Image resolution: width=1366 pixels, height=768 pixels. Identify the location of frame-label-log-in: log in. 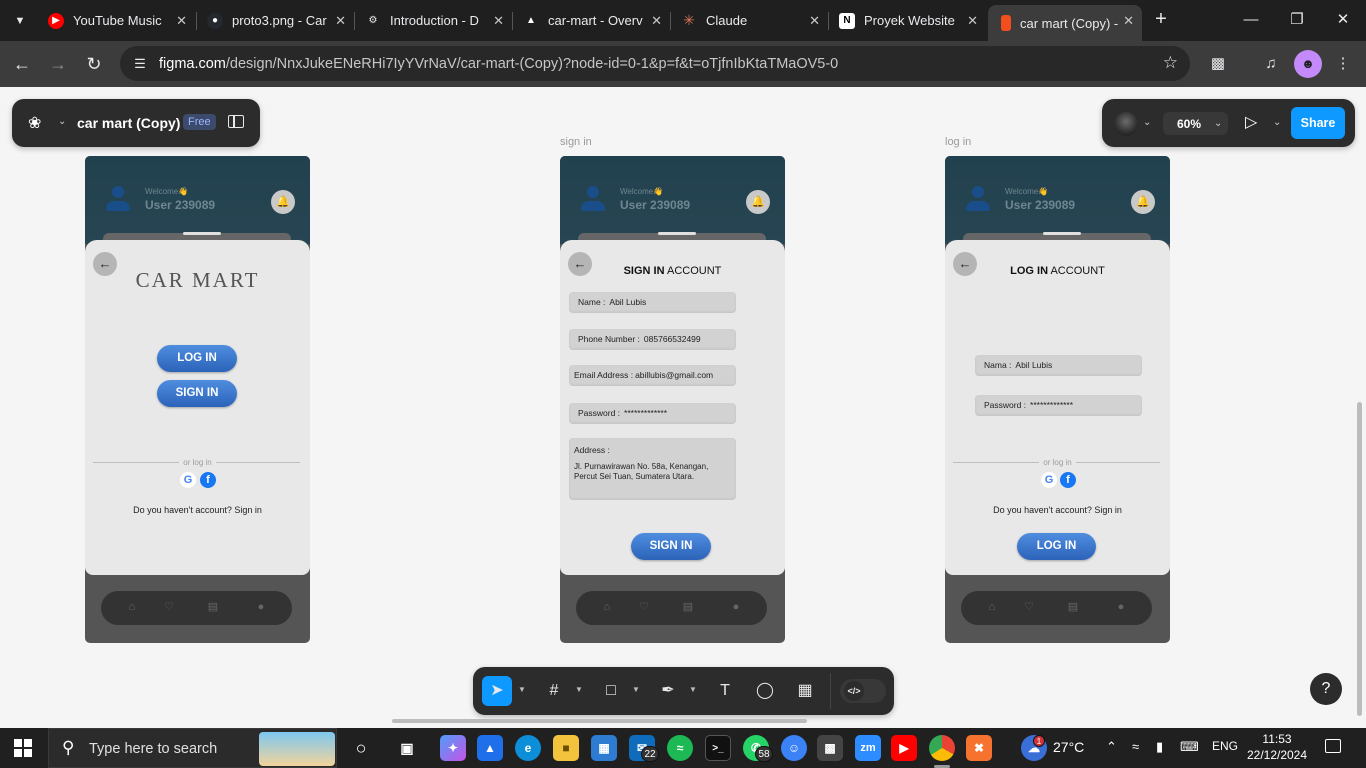
(958, 142).